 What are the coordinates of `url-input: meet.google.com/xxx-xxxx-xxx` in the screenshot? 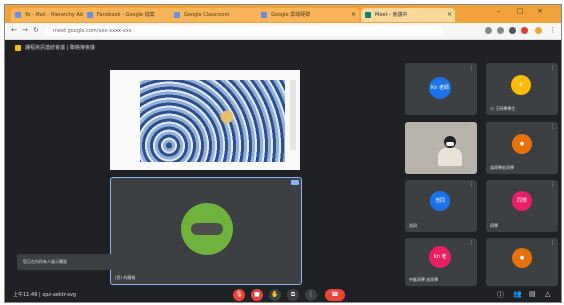 It's located at (244, 31).